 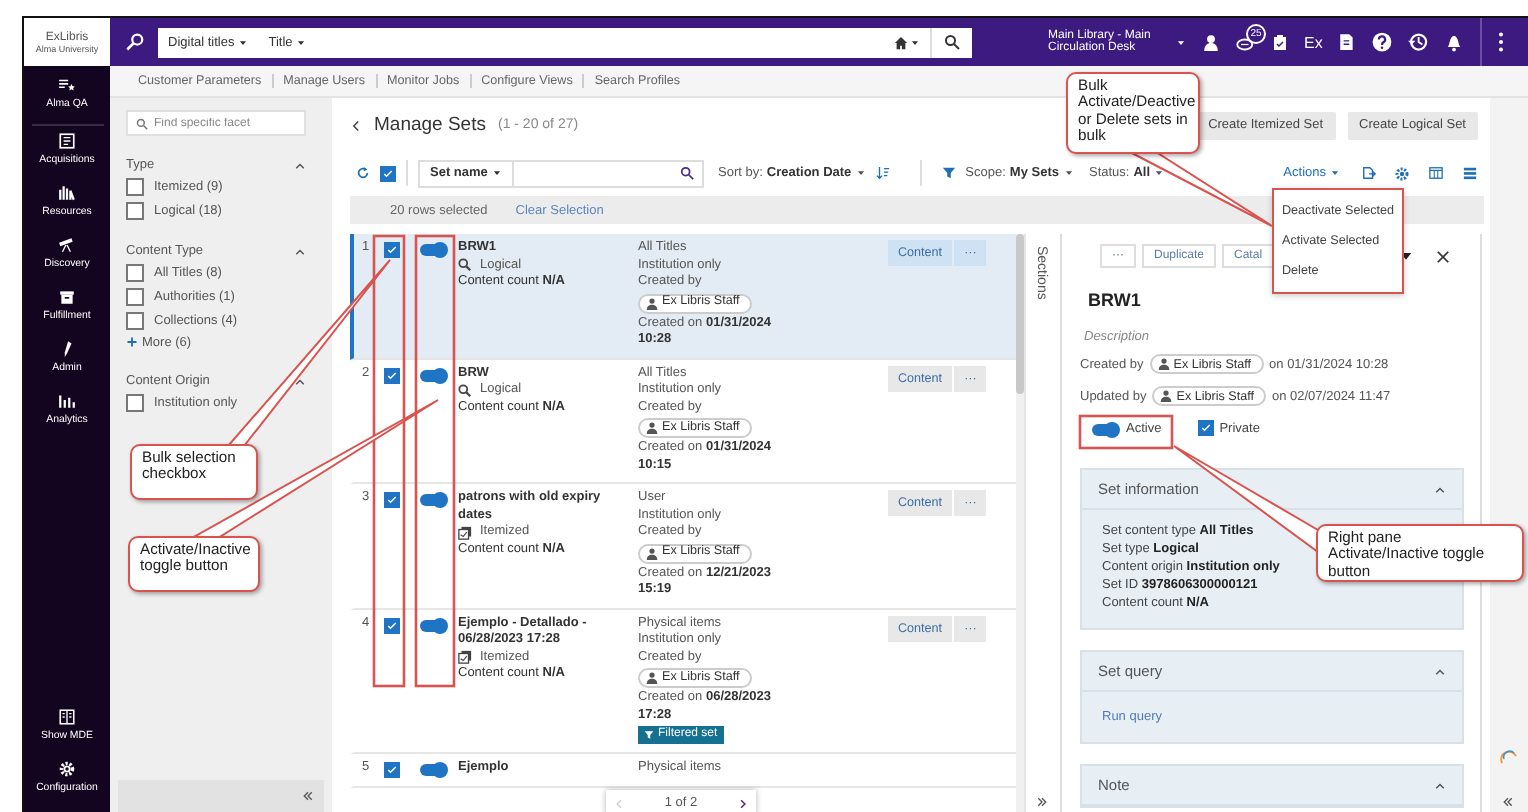 I want to click on select-all-checkbox, so click(x=388, y=173).